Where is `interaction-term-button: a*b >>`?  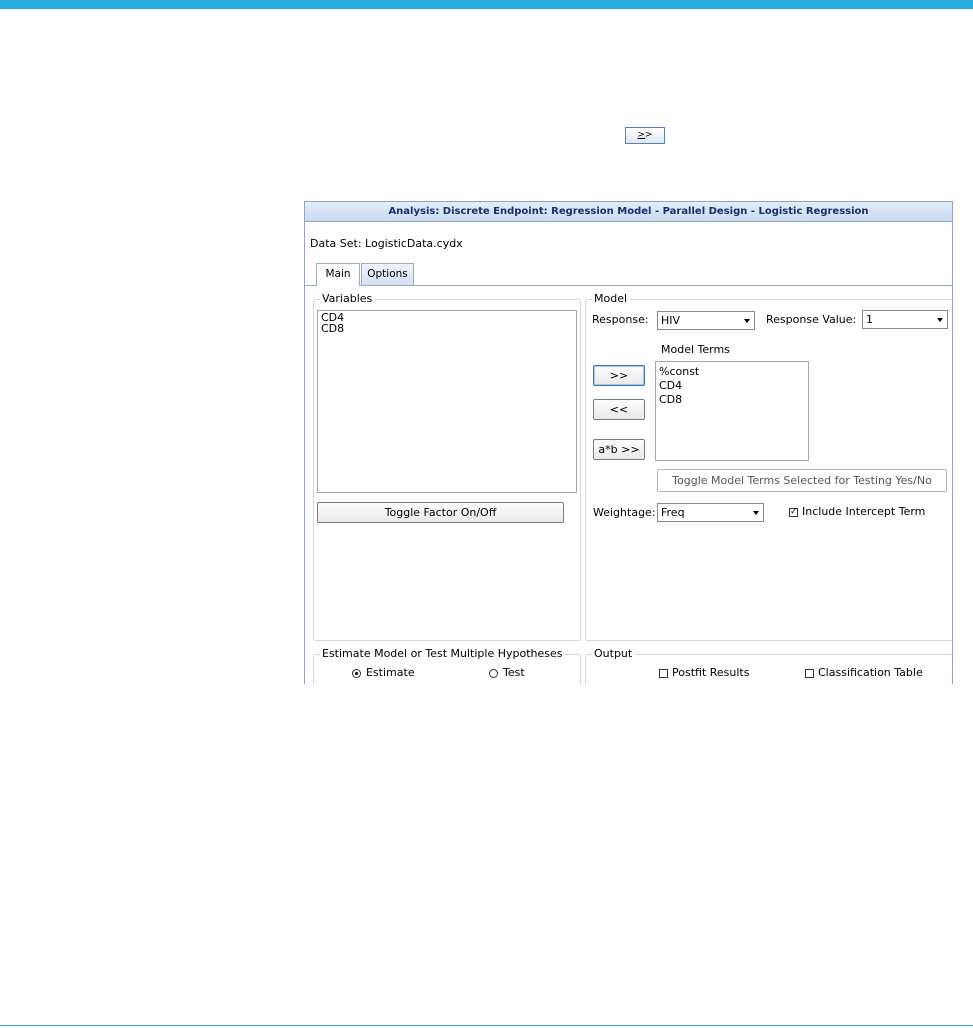
interaction-term-button: a*b >> is located at coordinates (619, 449).